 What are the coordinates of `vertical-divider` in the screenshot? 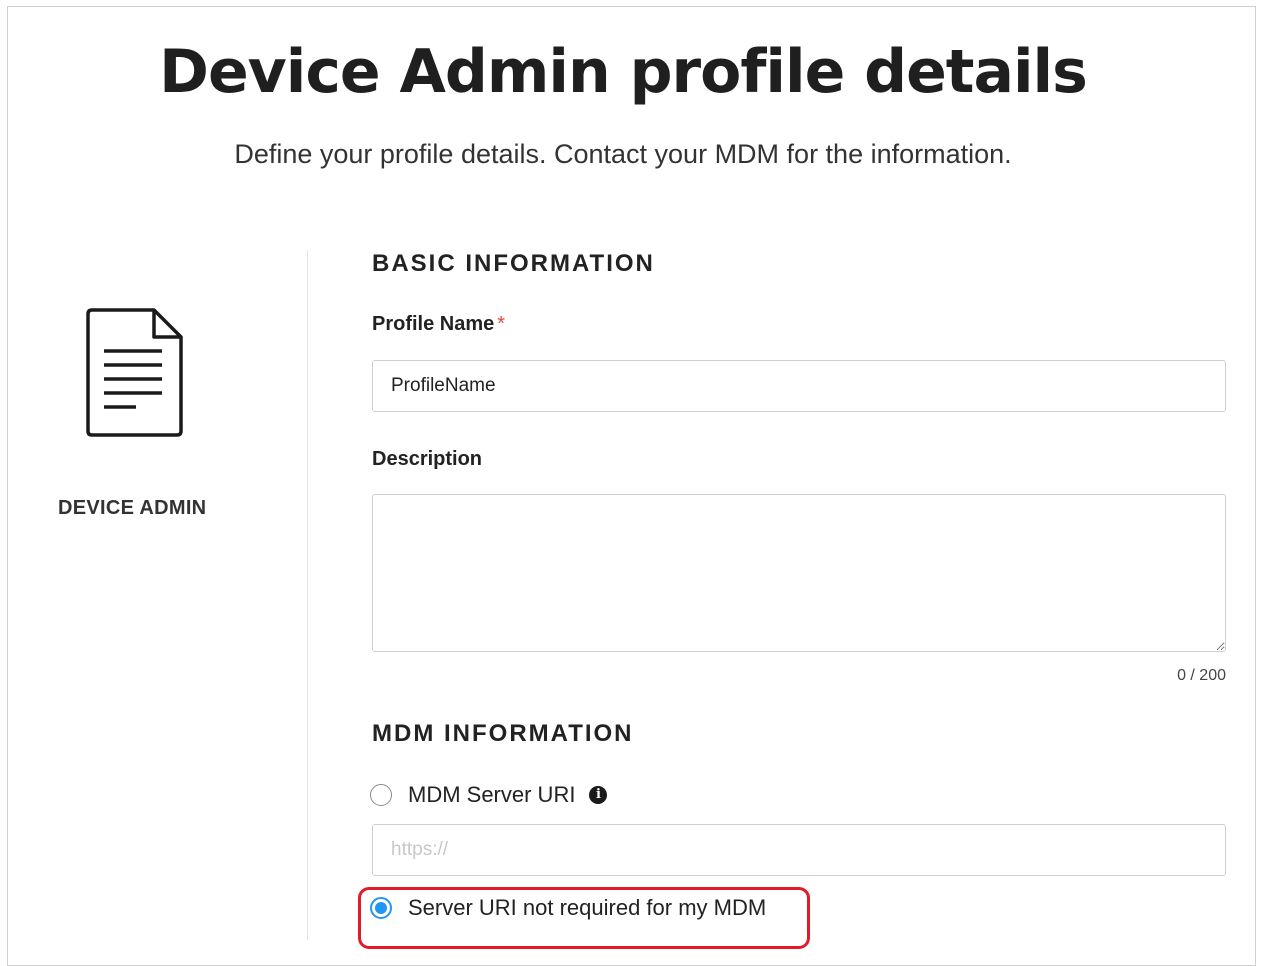 It's located at (307, 595).